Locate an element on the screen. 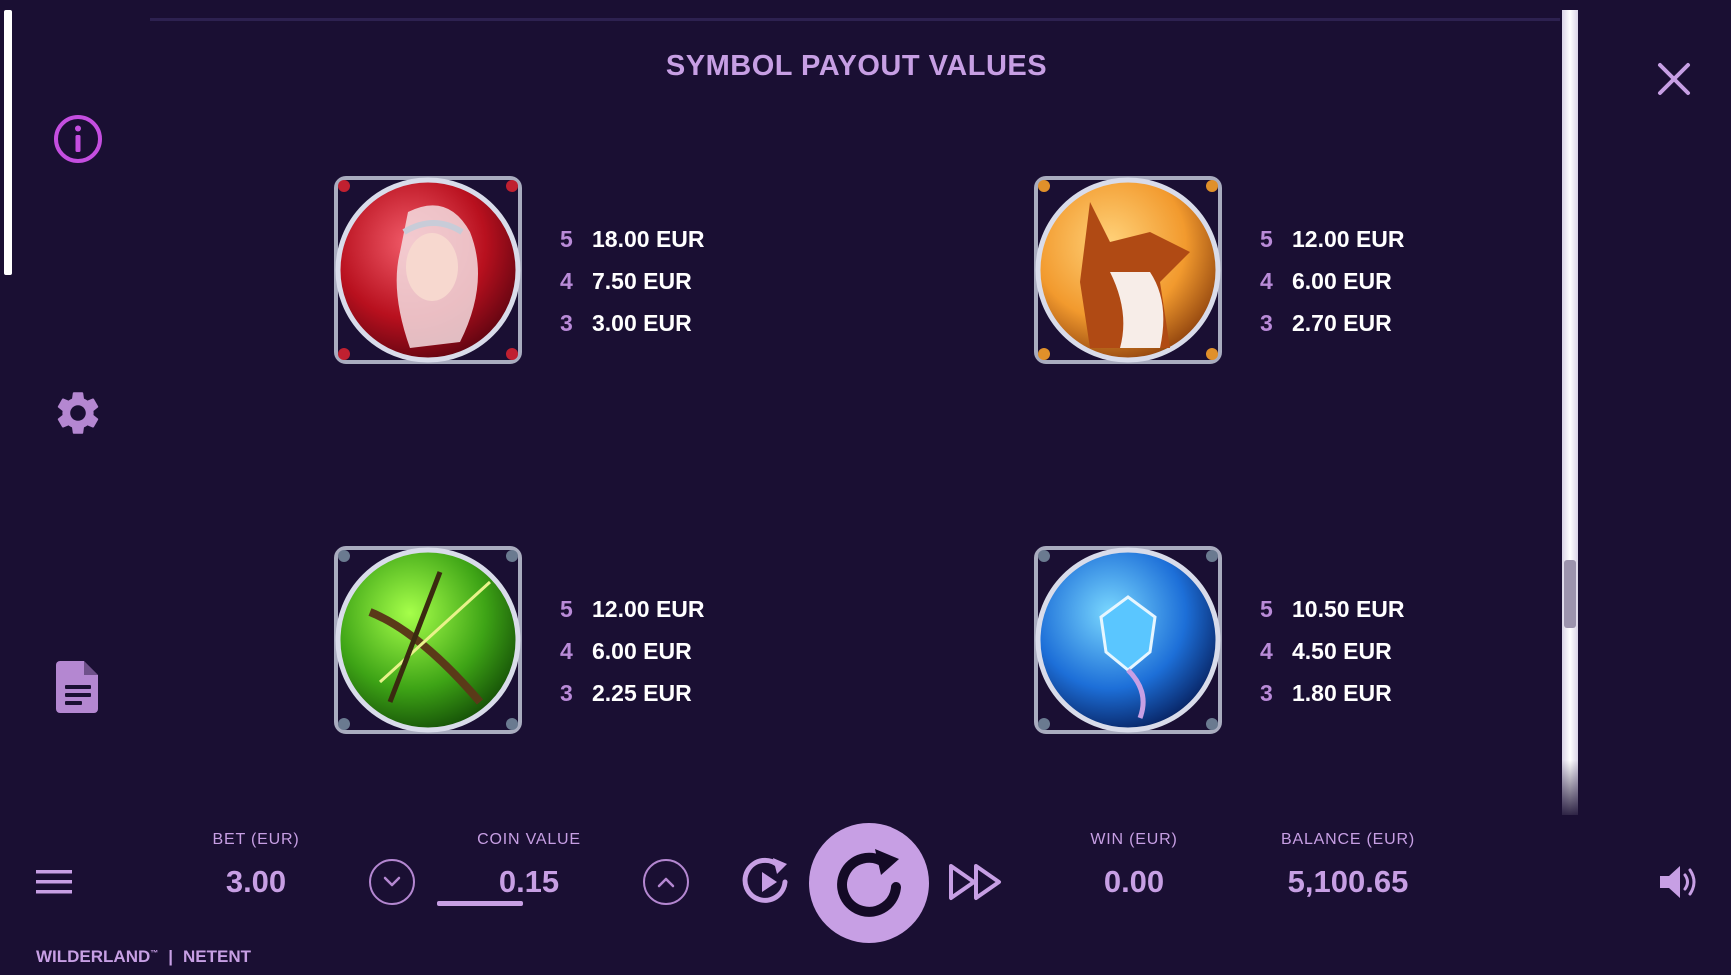 This screenshot has width=1731, height=975. spin-button is located at coordinates (869, 883).